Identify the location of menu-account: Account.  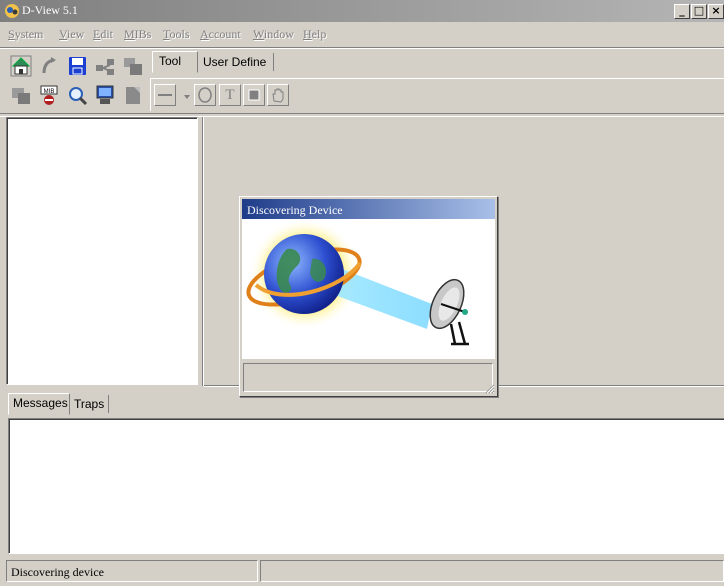
(220, 34).